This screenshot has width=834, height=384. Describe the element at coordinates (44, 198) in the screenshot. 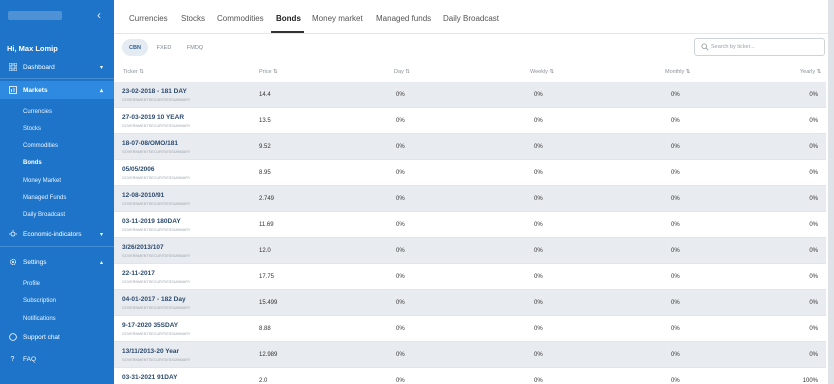

I see `sidebar-subitem-managed-funds: Managed Funds` at that location.